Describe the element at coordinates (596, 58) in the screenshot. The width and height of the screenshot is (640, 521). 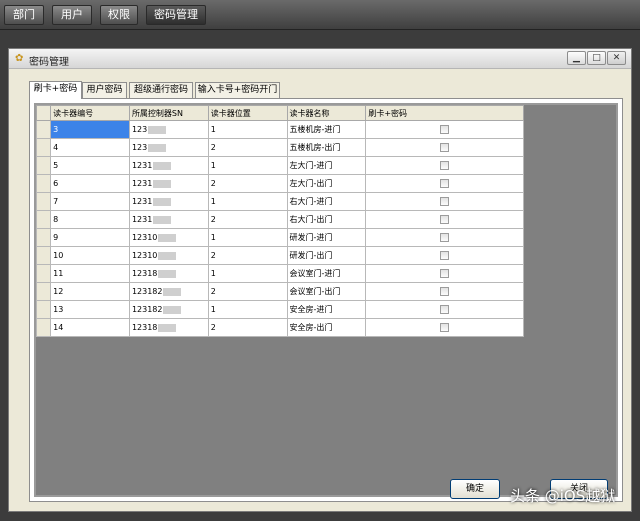
I see `maximize-icon: □` at that location.